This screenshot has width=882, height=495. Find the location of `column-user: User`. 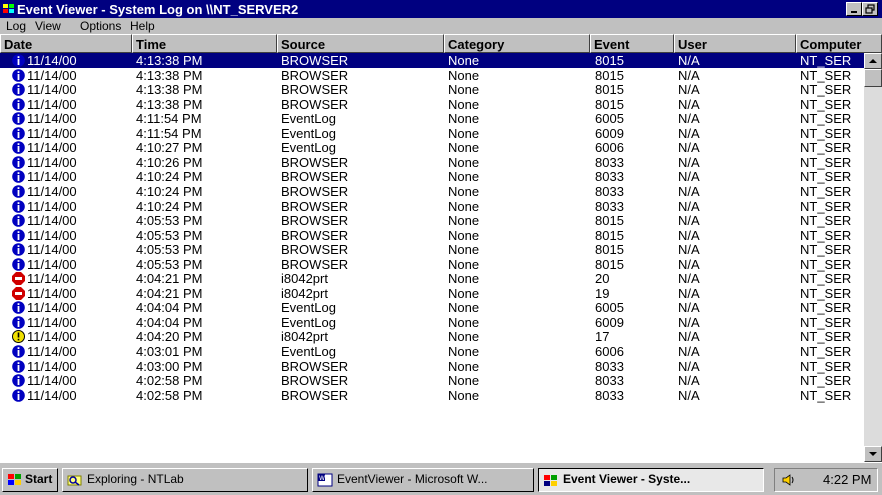

column-user: User is located at coordinates (735, 43).